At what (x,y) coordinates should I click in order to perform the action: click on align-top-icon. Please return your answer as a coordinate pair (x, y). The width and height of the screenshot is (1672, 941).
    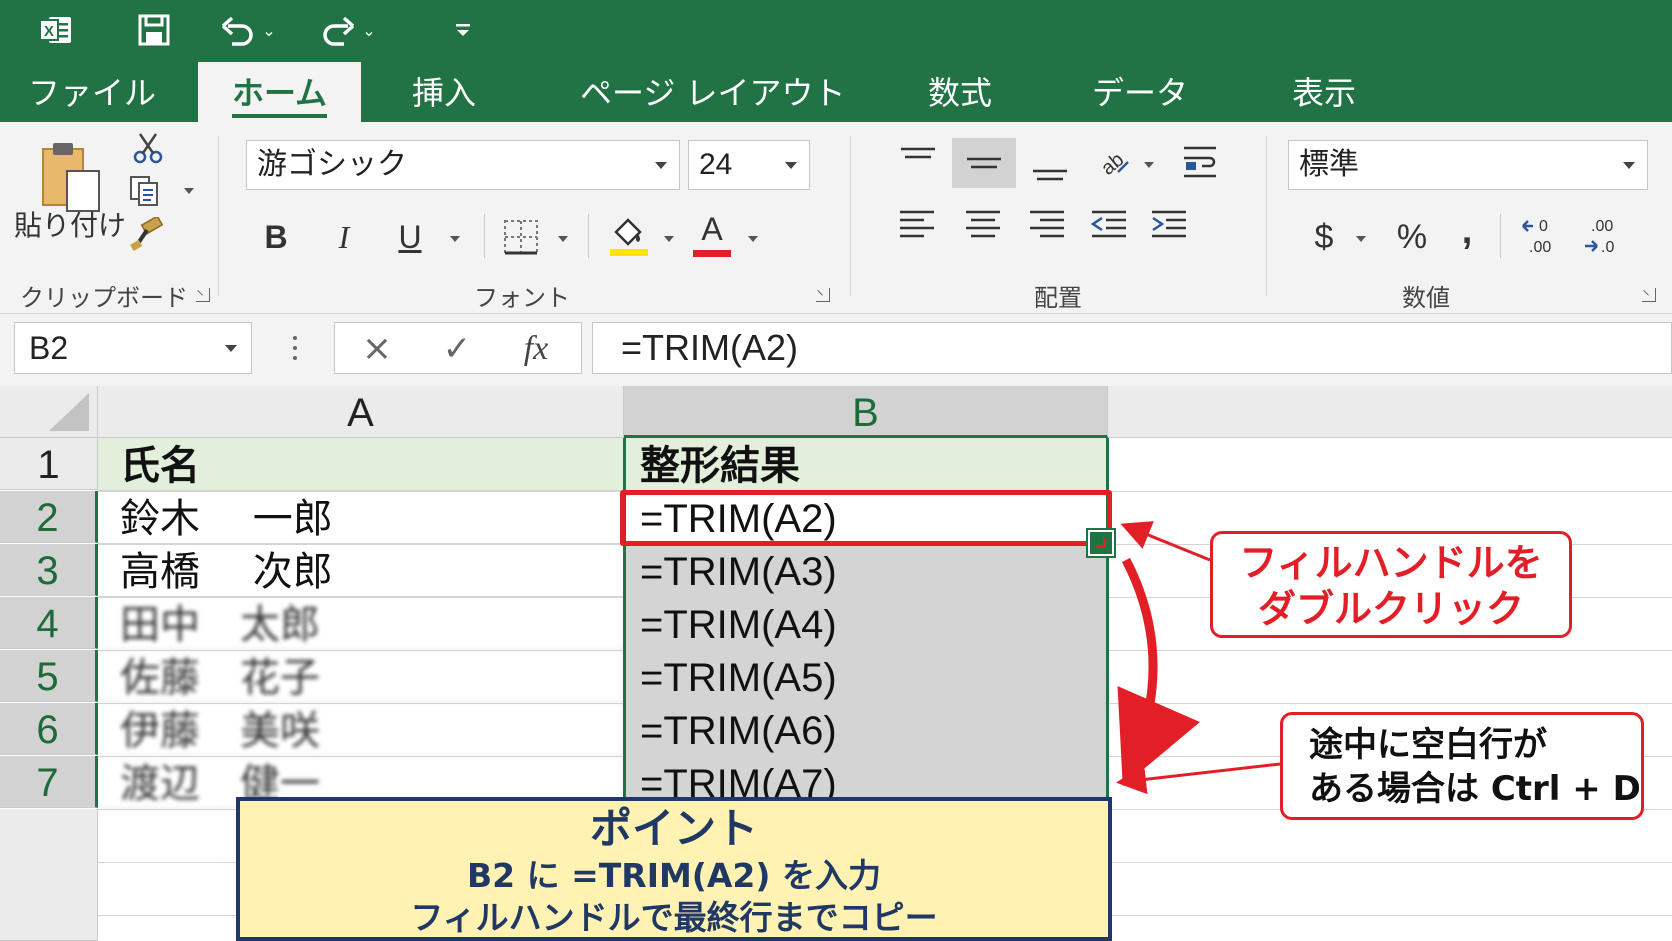
    Looking at the image, I should click on (918, 160).